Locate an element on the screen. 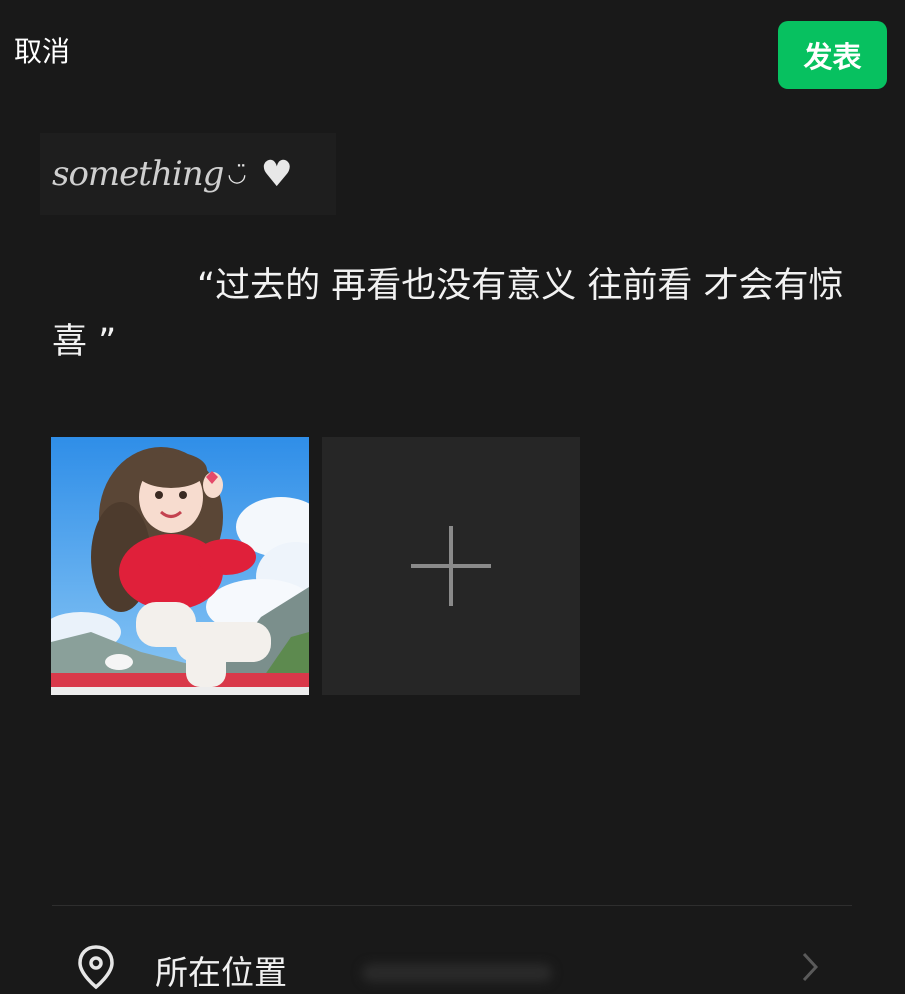  location-row: 所在位置 is located at coordinates (452, 949).